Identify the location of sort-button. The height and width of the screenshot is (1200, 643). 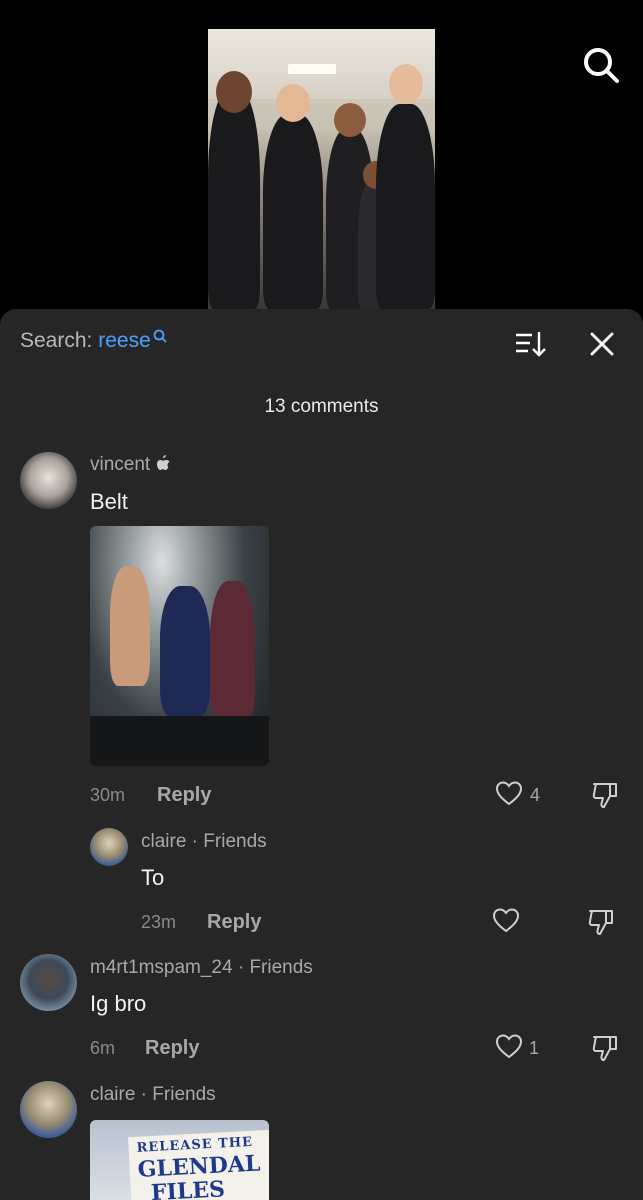
(531, 344).